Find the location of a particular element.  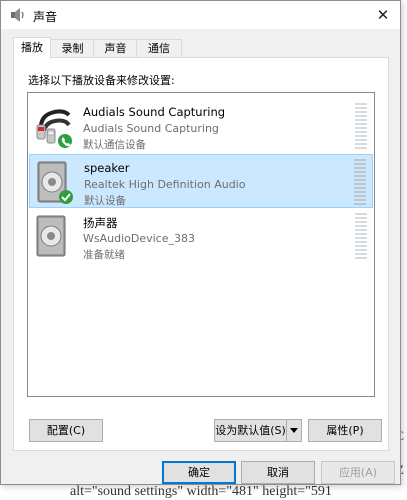

properties-button: 属性(P) is located at coordinates (345, 430).